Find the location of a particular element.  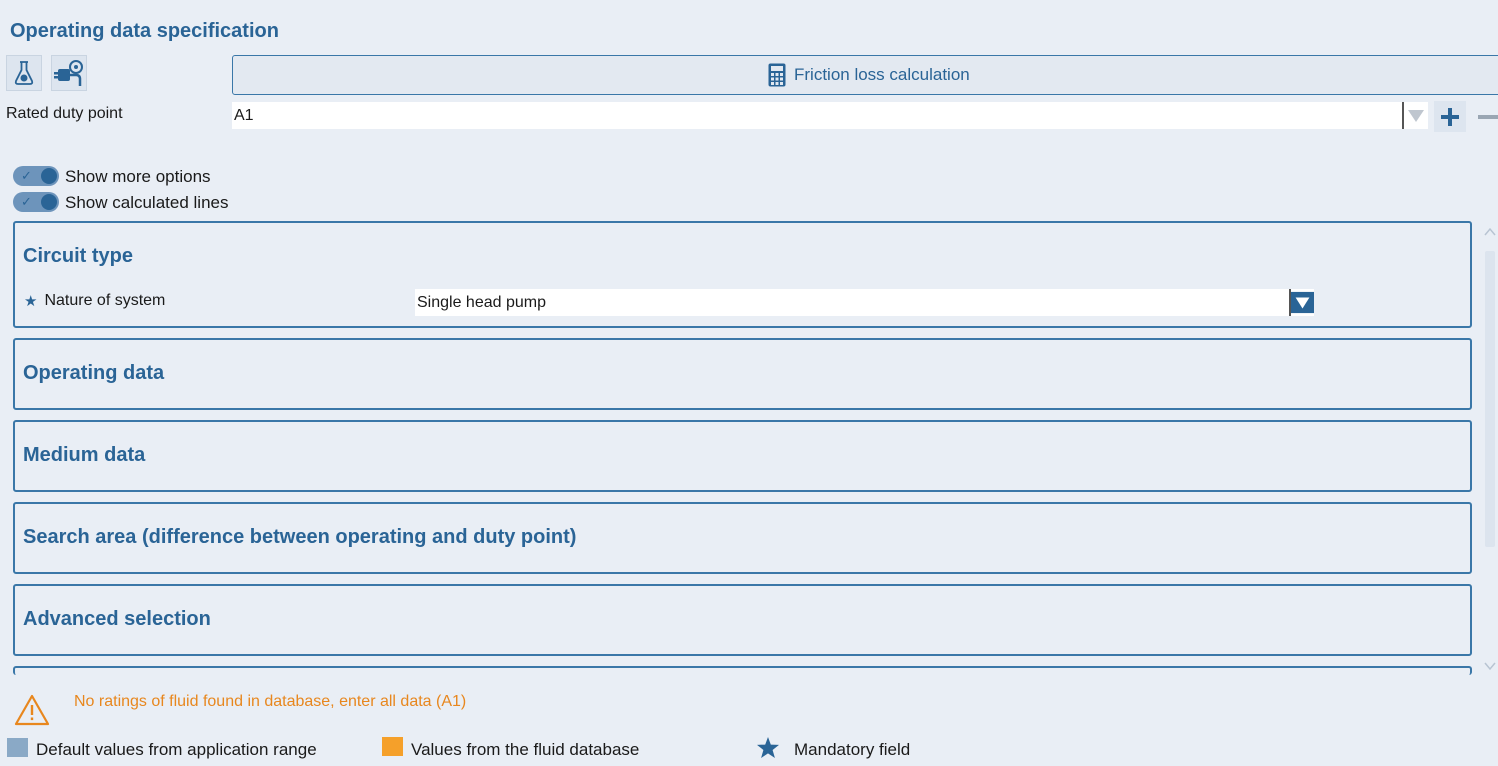

operating-data-panel: Operating data is located at coordinates (742, 374).